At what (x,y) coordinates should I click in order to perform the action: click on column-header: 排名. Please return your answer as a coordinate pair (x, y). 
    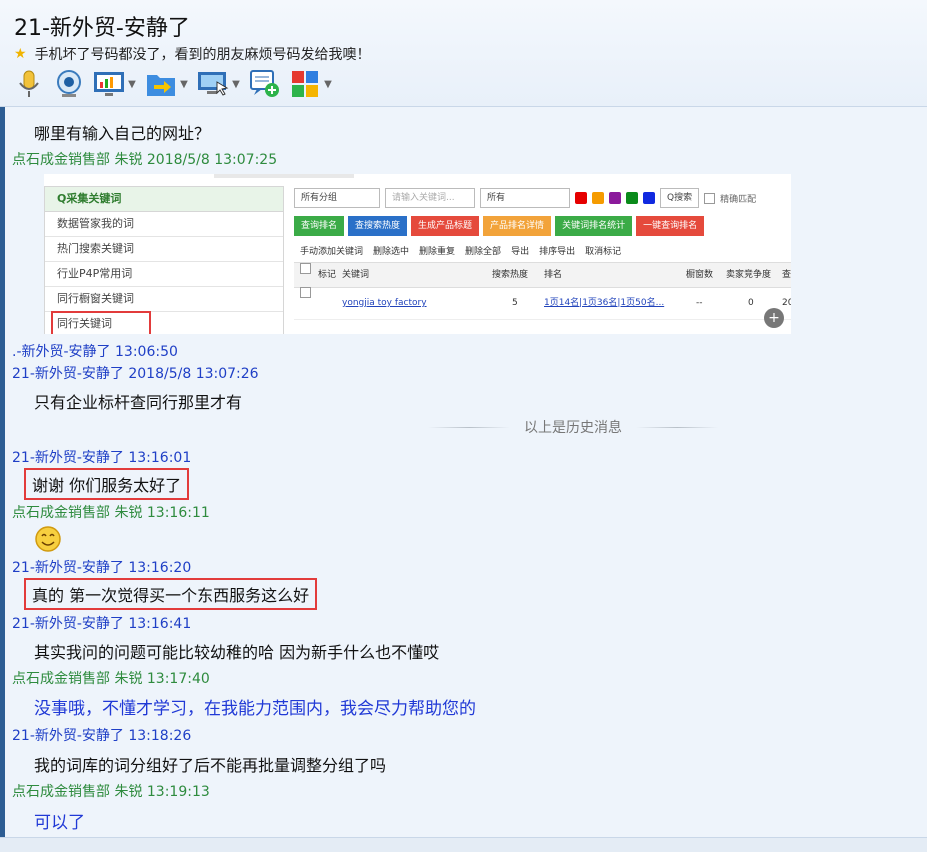
    Looking at the image, I should click on (553, 275).